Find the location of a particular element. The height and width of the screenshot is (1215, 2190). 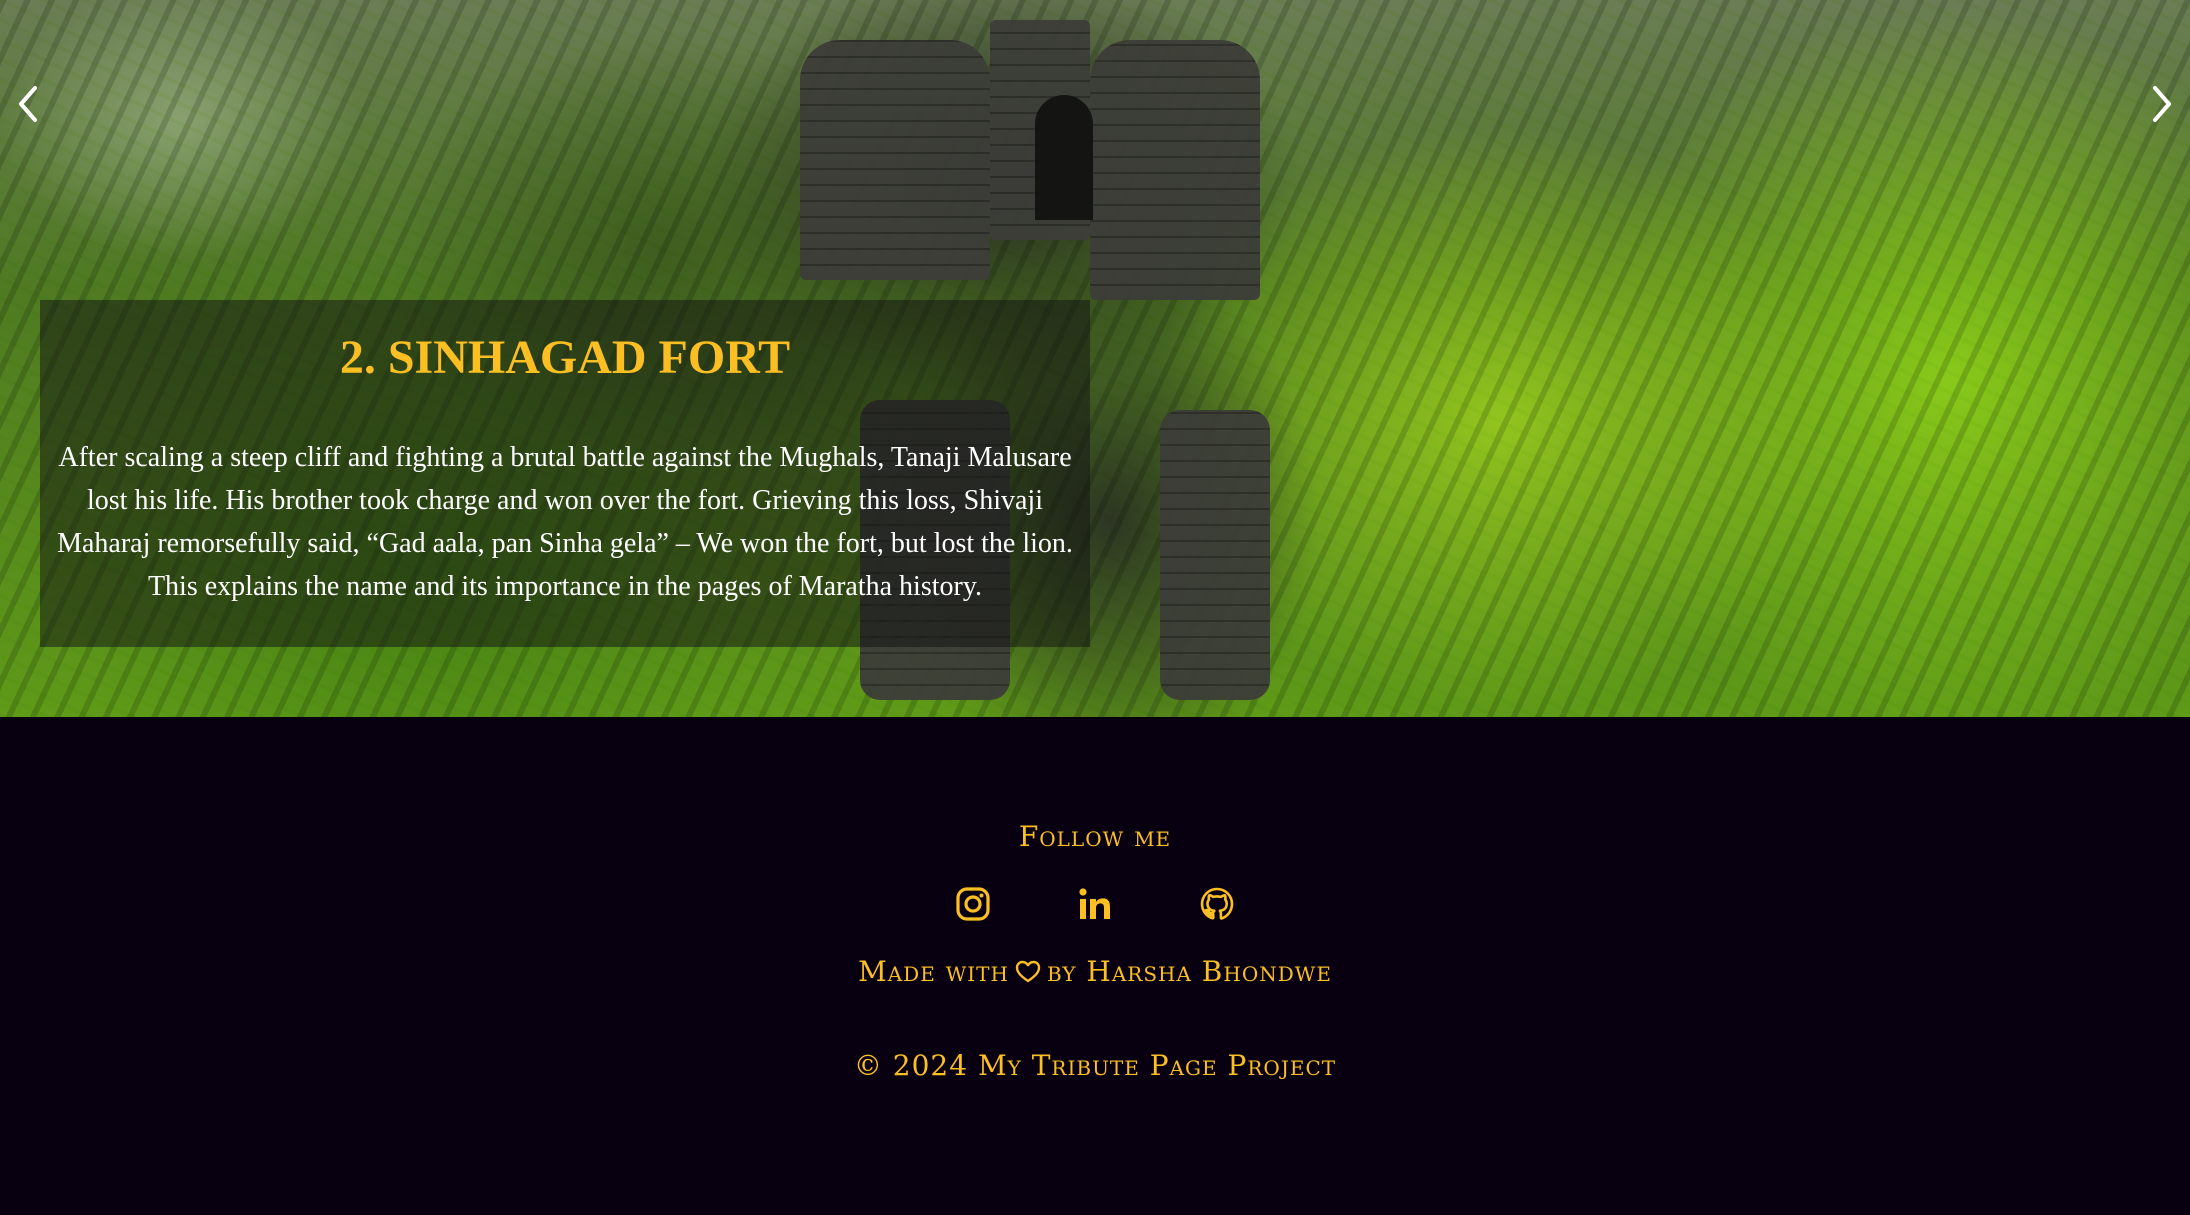

heart-icon is located at coordinates (1028, 971).